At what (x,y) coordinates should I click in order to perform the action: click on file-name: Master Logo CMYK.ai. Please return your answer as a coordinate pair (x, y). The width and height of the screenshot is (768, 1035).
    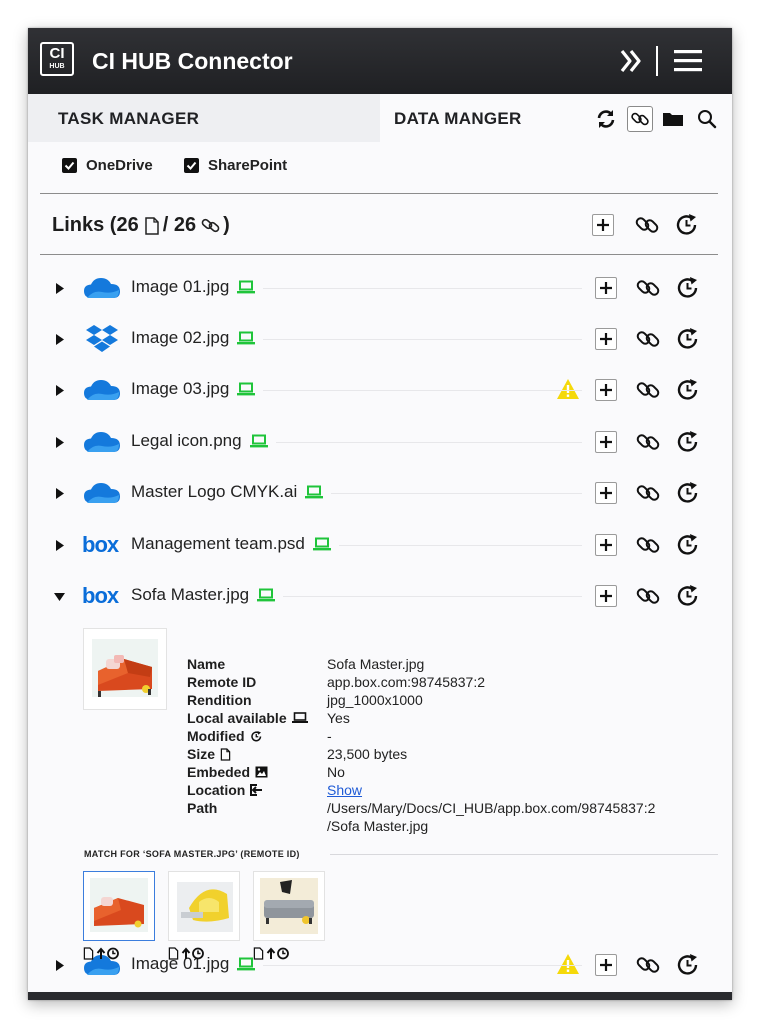
    Looking at the image, I should click on (227, 492).